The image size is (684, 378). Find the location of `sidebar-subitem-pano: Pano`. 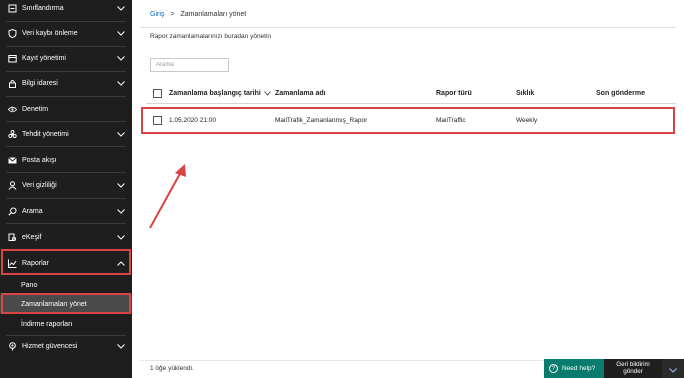

sidebar-subitem-pano: Pano is located at coordinates (66, 285).